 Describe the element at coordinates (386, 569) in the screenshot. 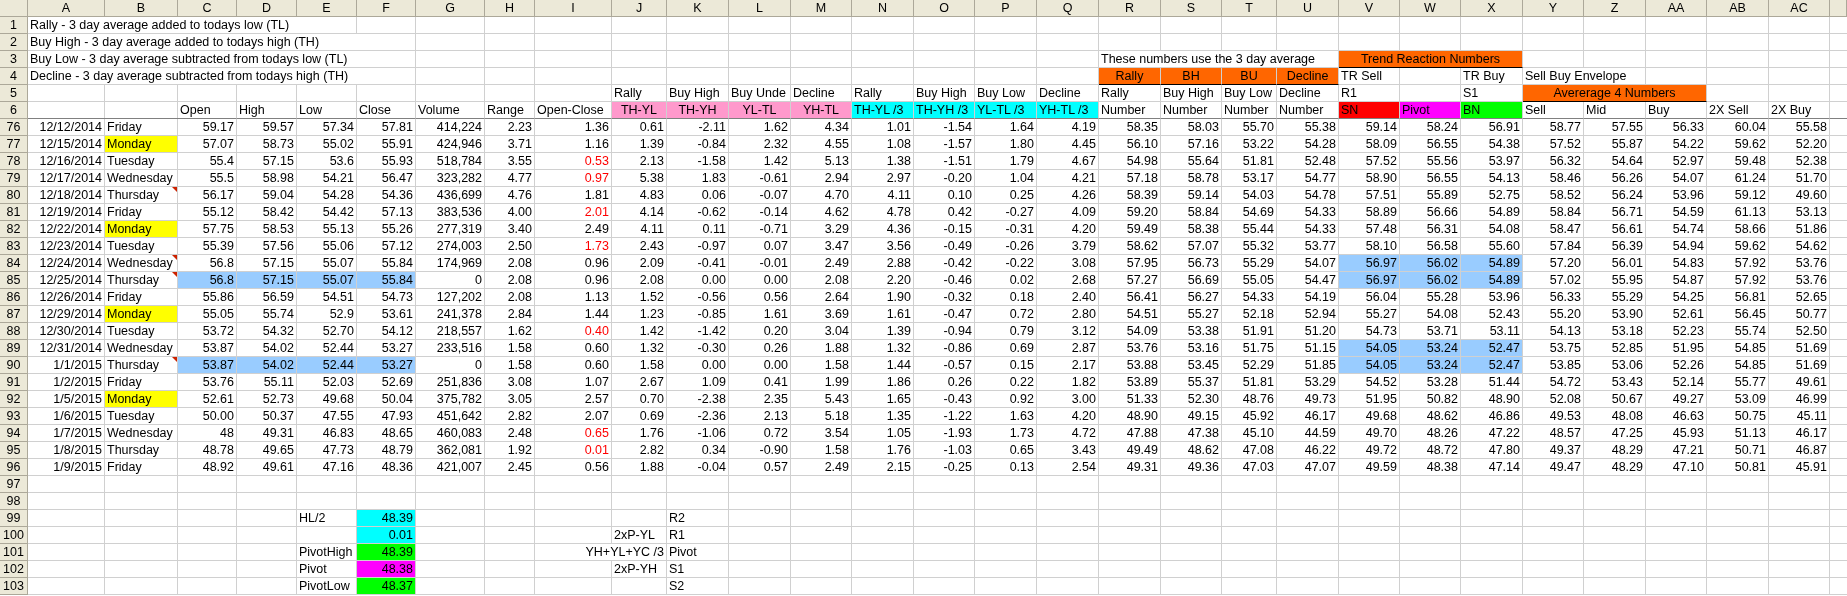

I see `table-cell: 48.38` at that location.